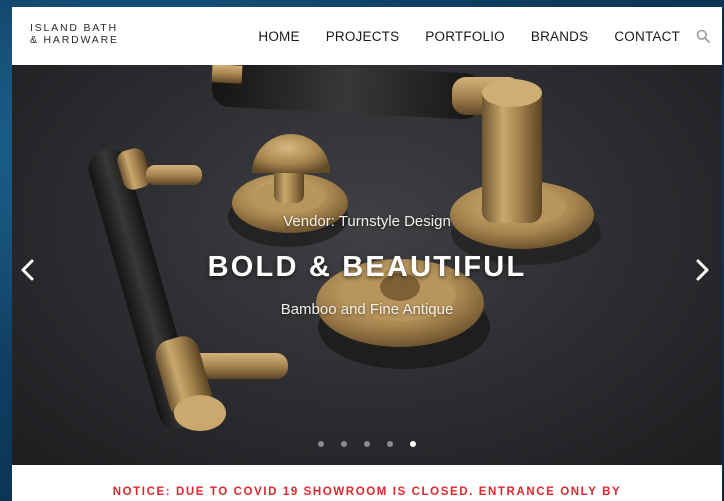 The image size is (724, 501). I want to click on chevron-left-icon, so click(28, 270).